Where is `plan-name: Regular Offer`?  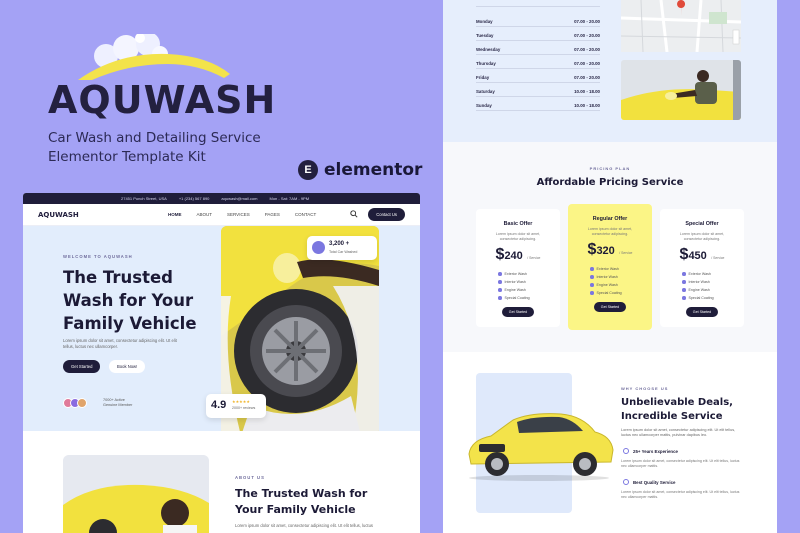
plan-name: Regular Offer is located at coordinates (610, 219).